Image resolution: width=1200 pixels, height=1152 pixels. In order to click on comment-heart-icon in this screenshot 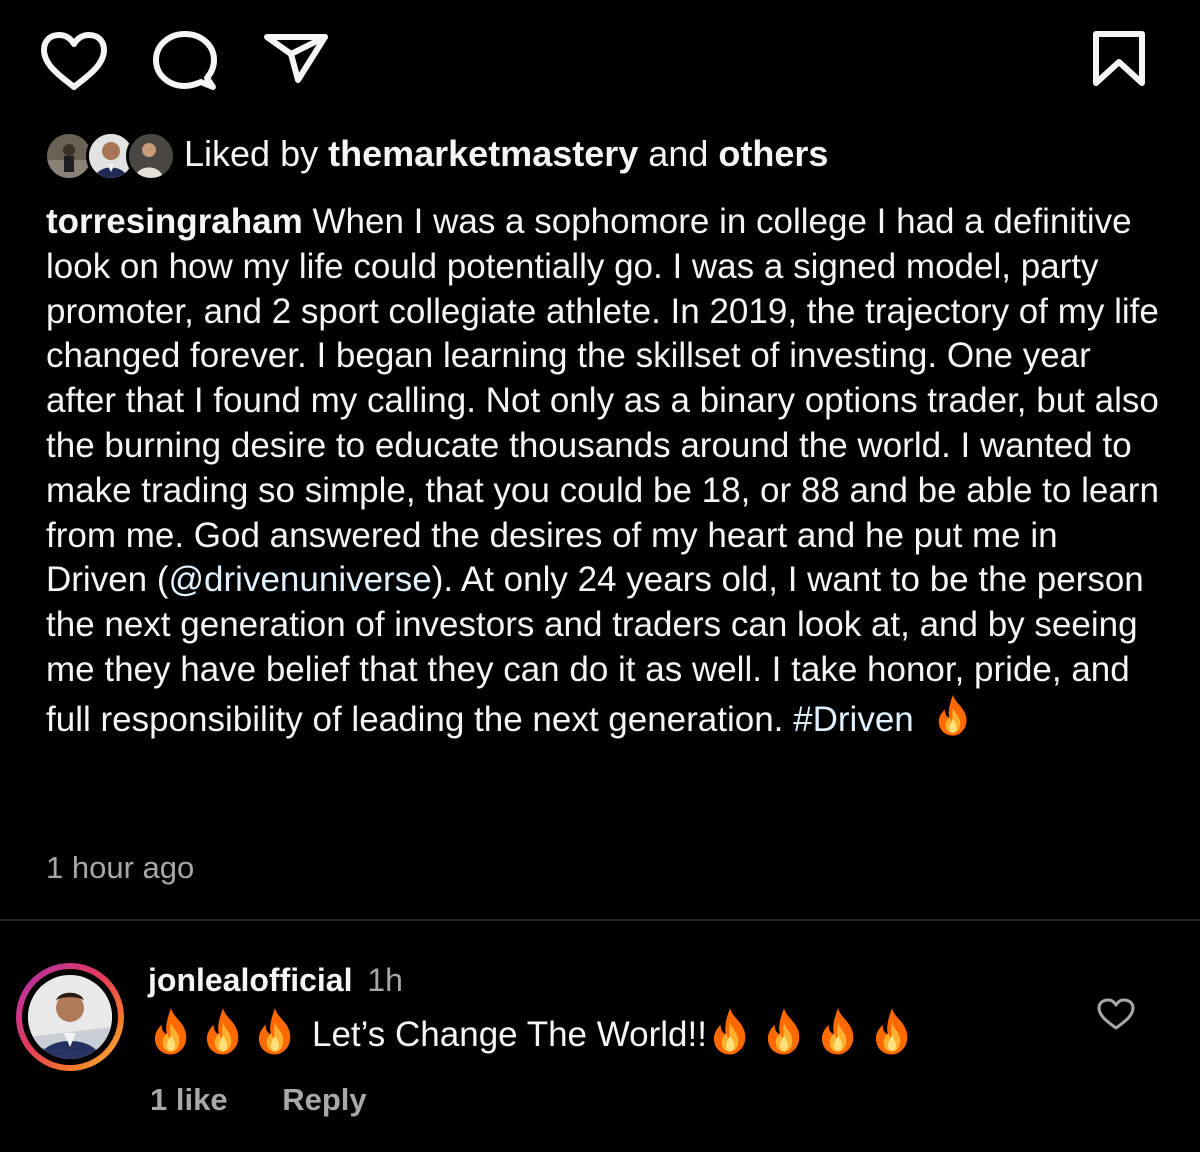, I will do `click(1116, 1014)`.